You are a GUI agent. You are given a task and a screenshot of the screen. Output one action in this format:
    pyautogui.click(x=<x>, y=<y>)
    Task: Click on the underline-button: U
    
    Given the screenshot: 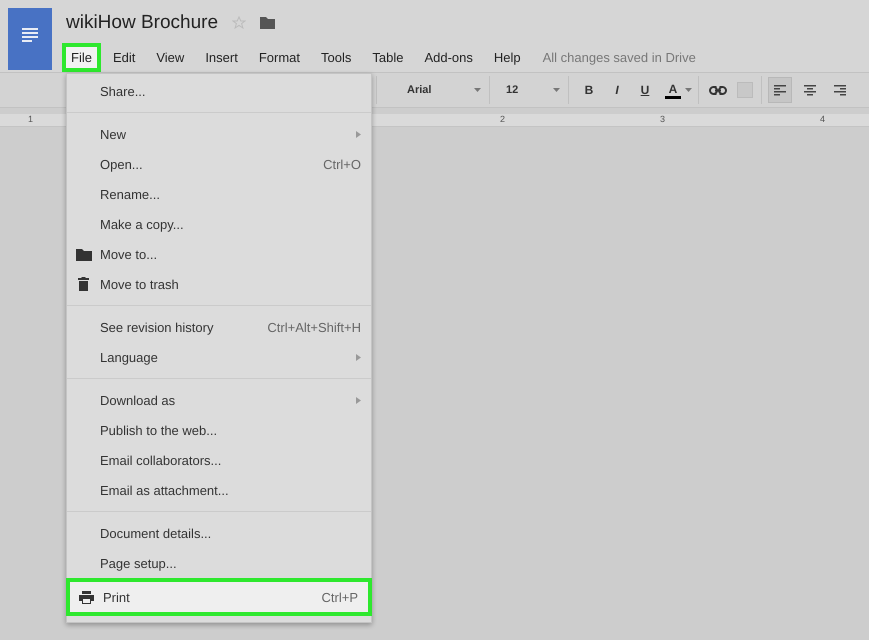 What is the action you would take?
    pyautogui.click(x=645, y=90)
    